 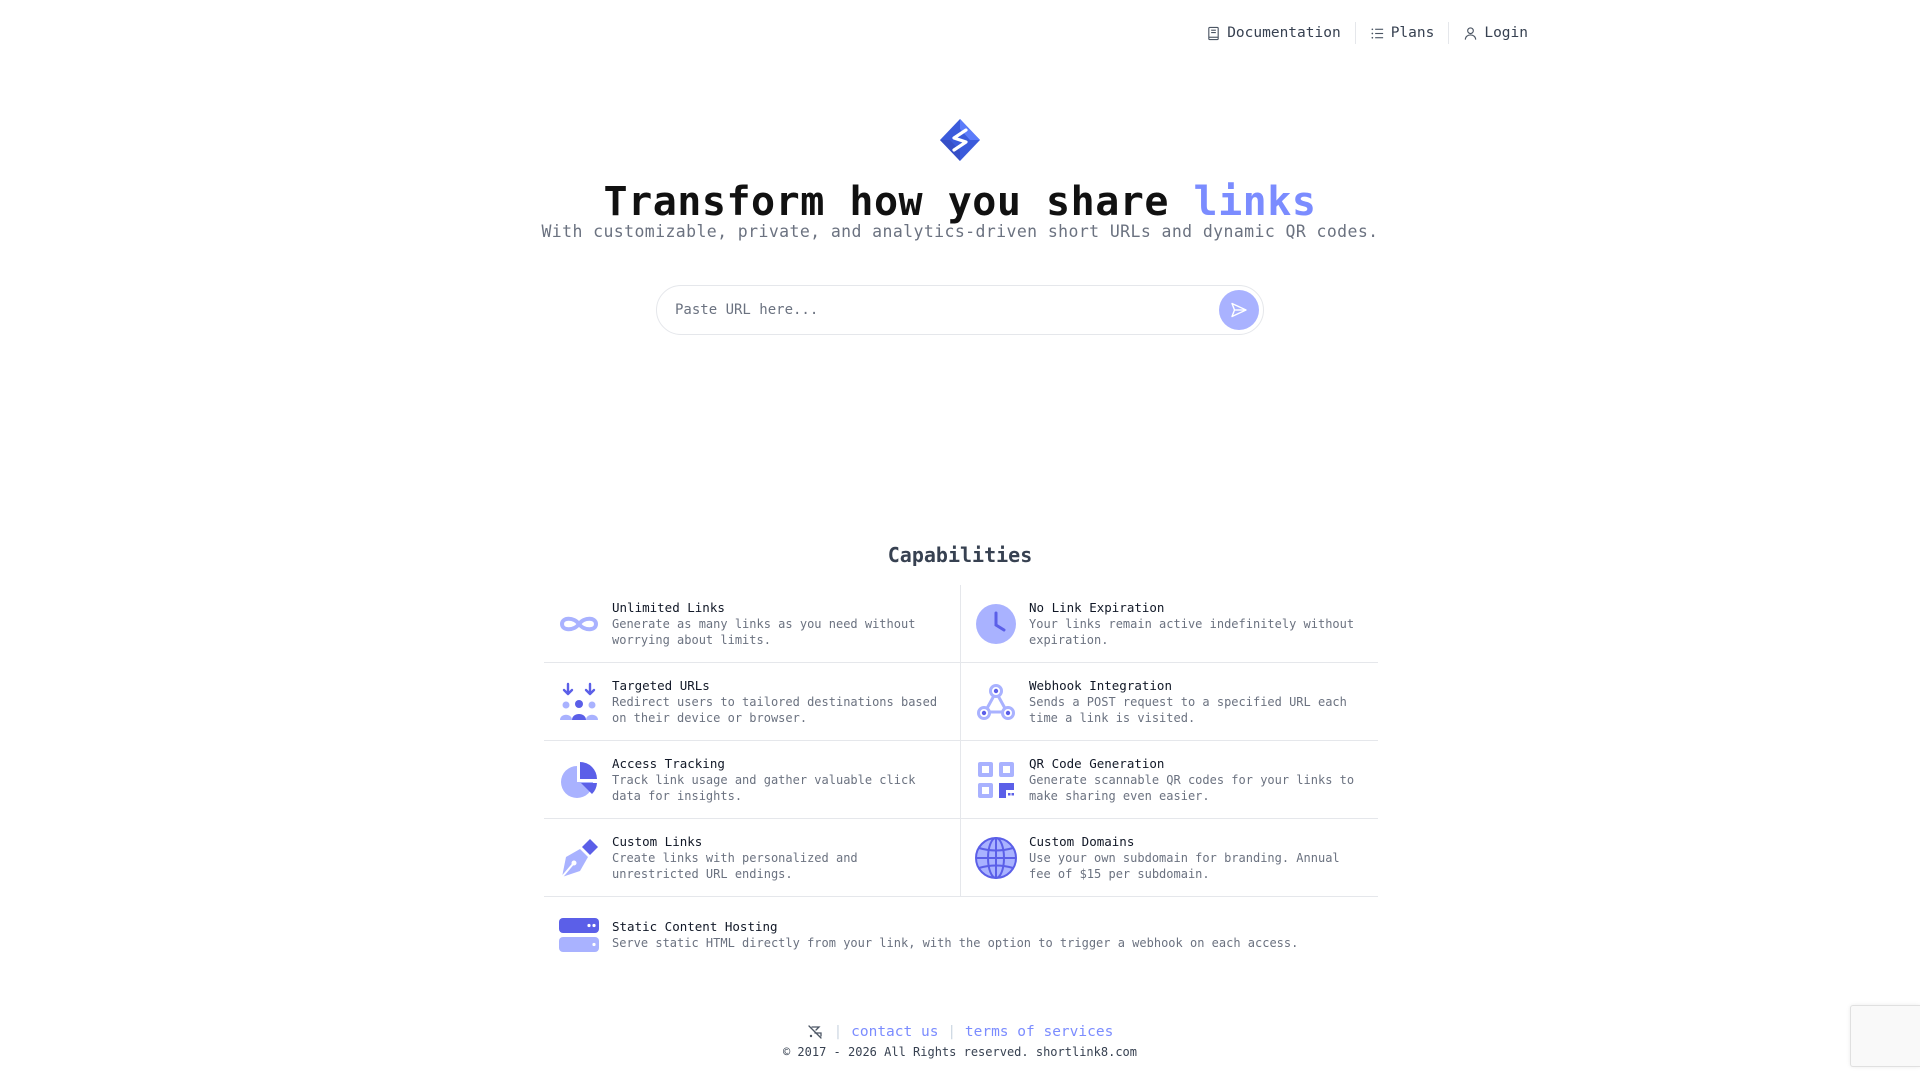 What do you see at coordinates (1255, 202) in the screenshot?
I see `hero-title-accent: links` at bounding box center [1255, 202].